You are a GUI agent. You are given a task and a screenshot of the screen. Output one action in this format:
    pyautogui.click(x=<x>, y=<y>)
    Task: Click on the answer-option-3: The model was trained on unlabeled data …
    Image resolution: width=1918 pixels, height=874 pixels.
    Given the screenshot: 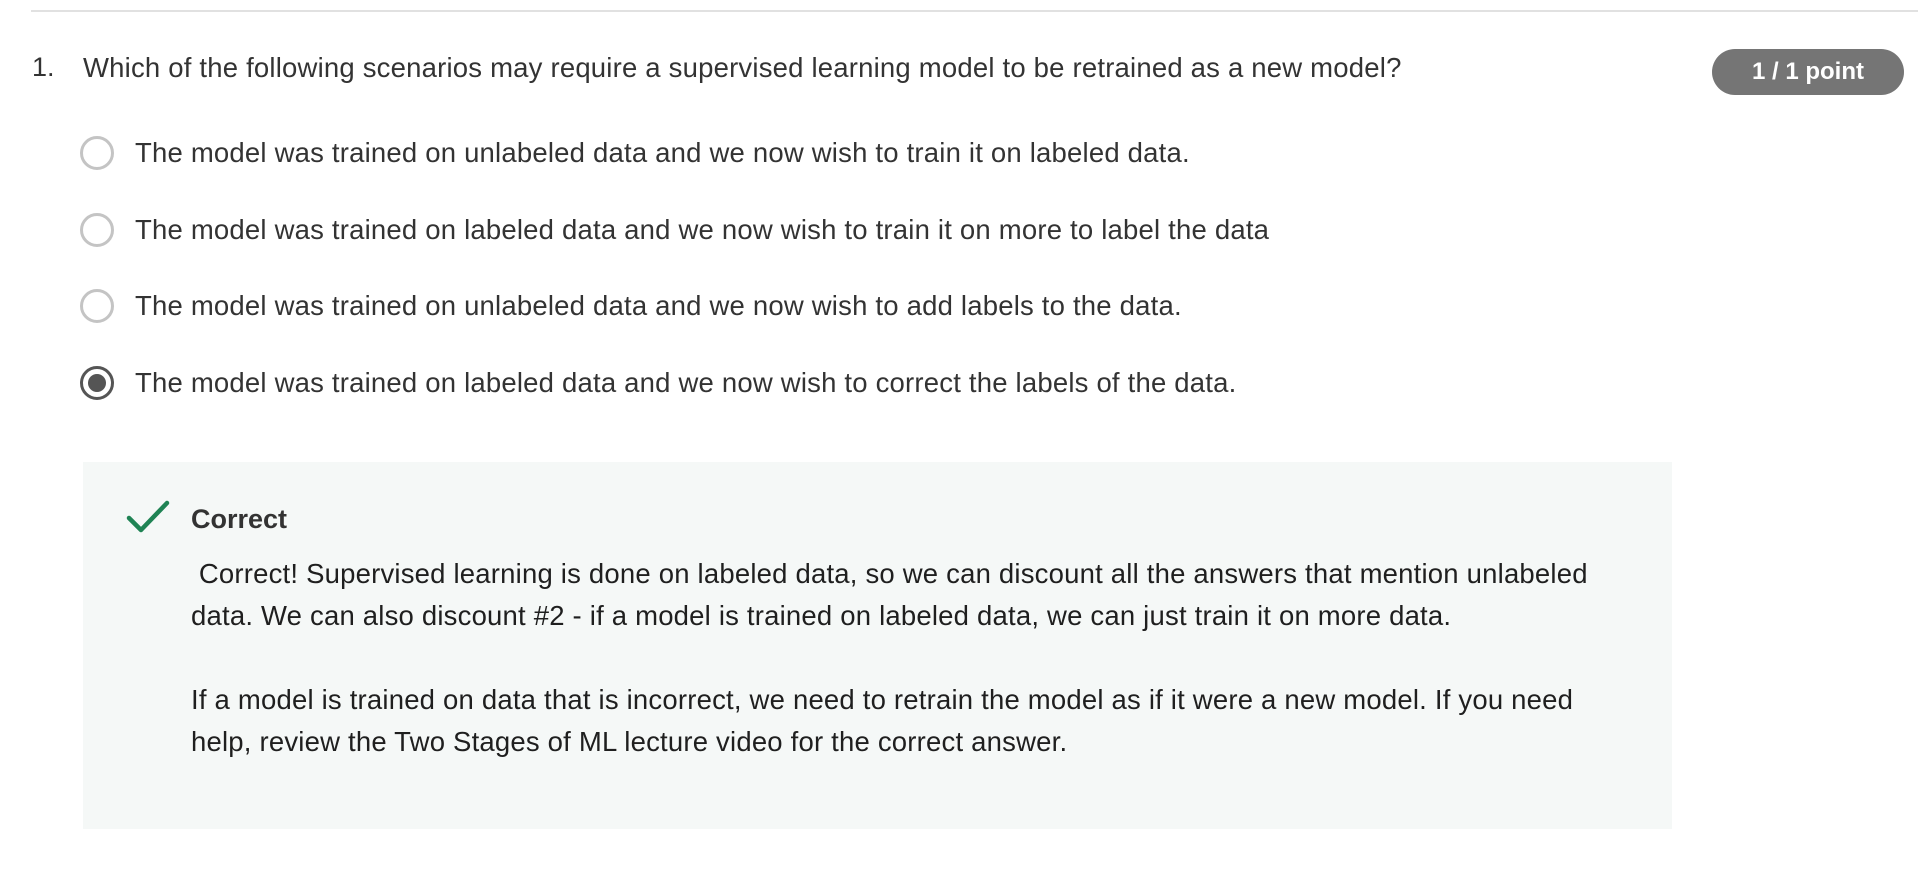 What is the action you would take?
    pyautogui.click(x=631, y=306)
    